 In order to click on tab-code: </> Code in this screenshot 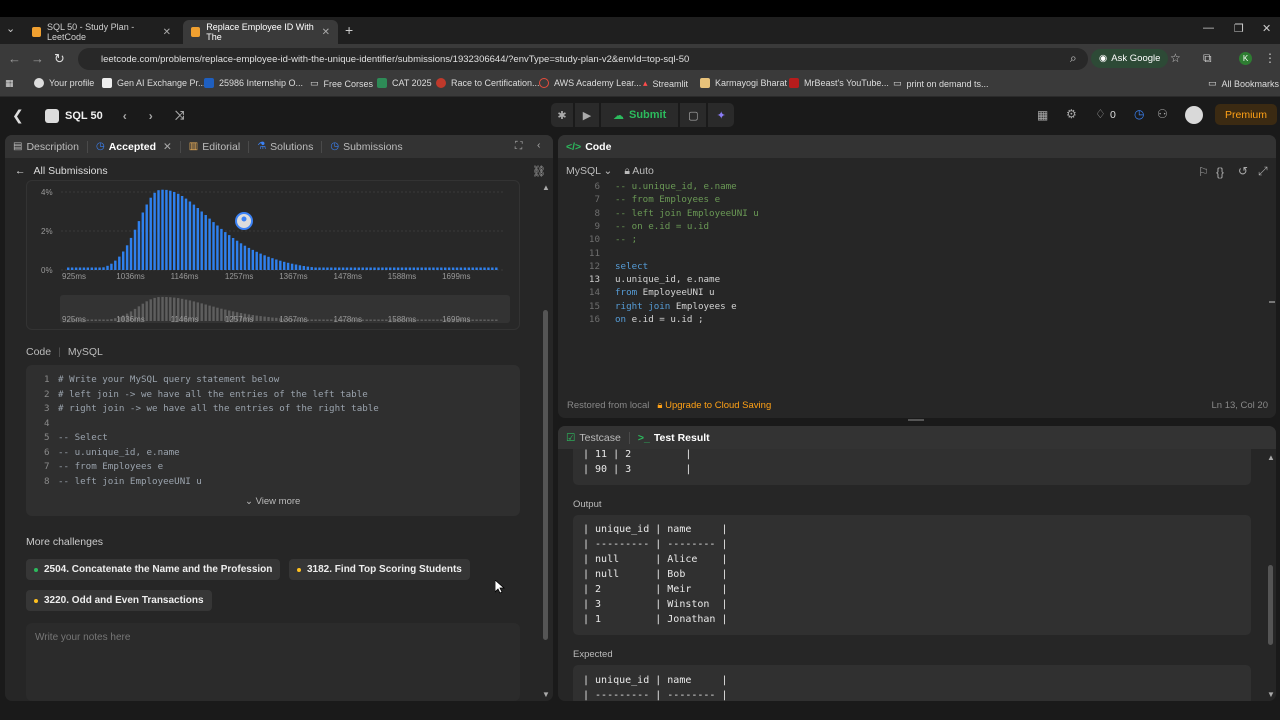, I will do `click(588, 146)`.